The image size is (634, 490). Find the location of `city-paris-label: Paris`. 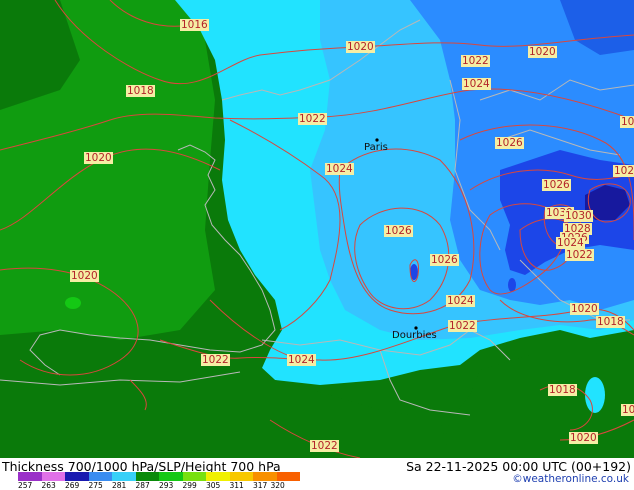

city-paris-label: Paris is located at coordinates (376, 147).